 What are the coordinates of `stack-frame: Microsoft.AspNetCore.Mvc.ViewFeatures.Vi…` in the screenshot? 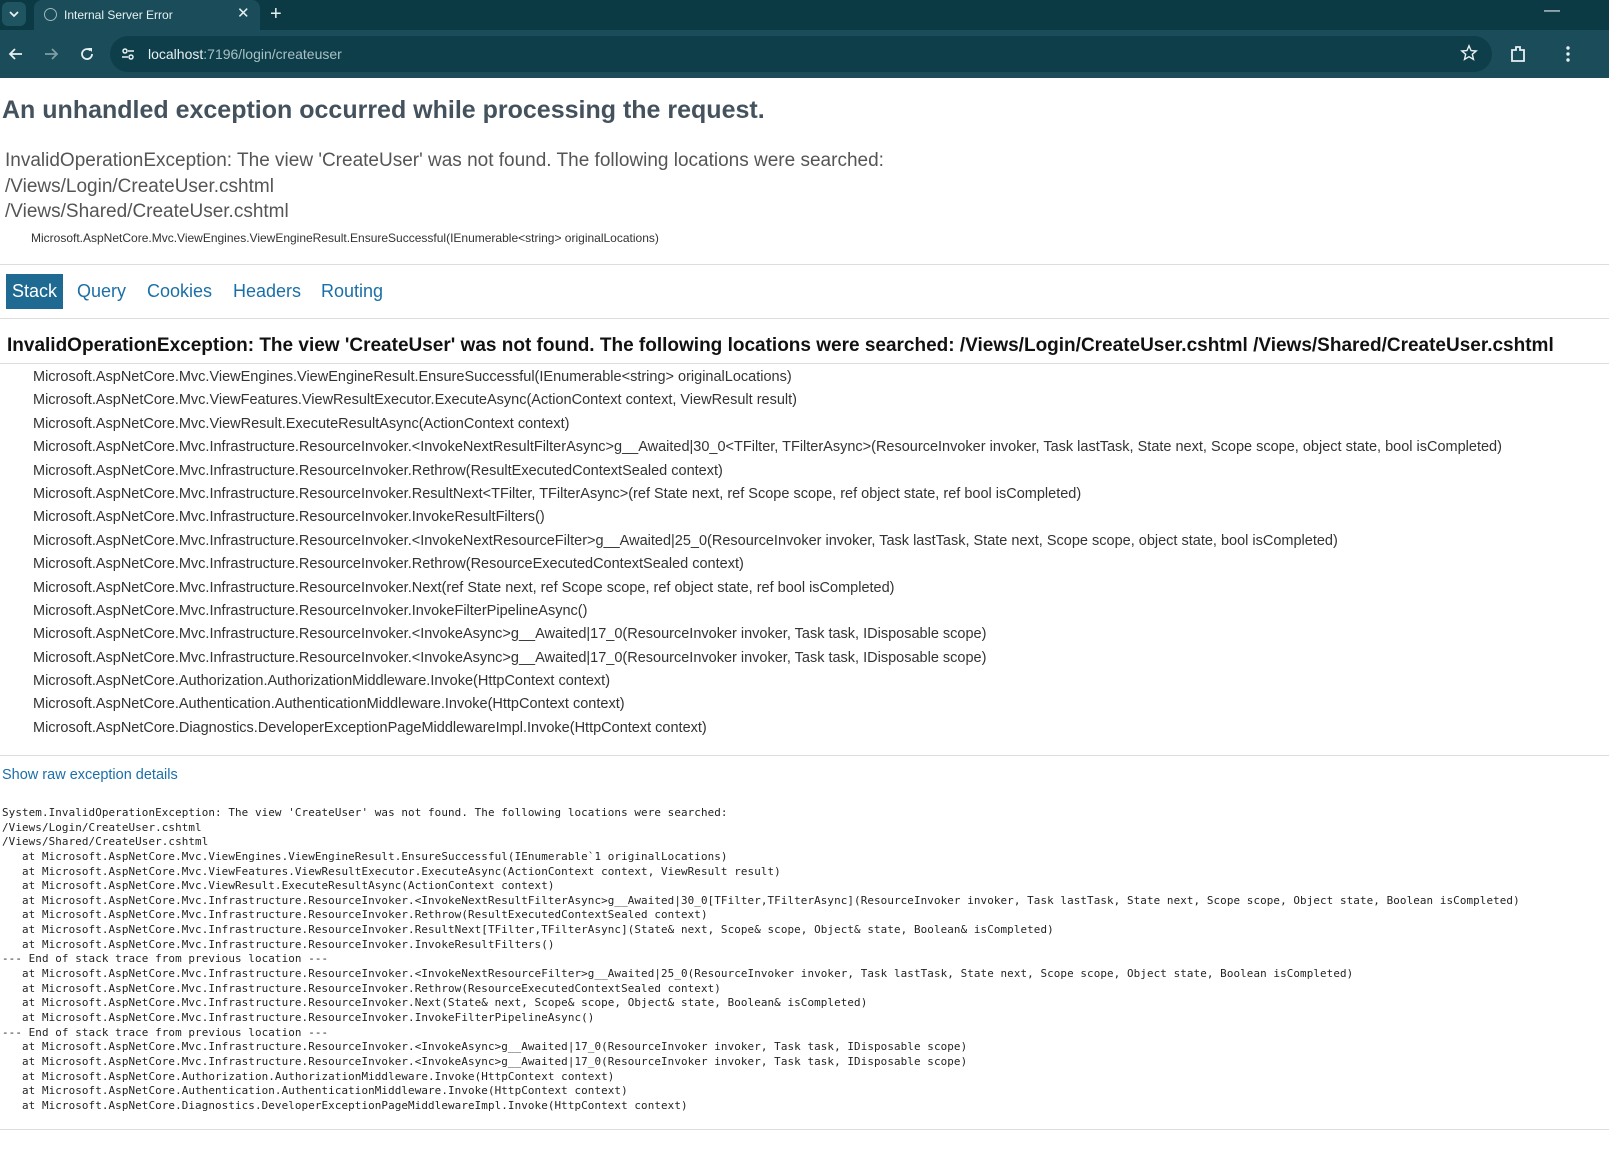 It's located at (767, 400).